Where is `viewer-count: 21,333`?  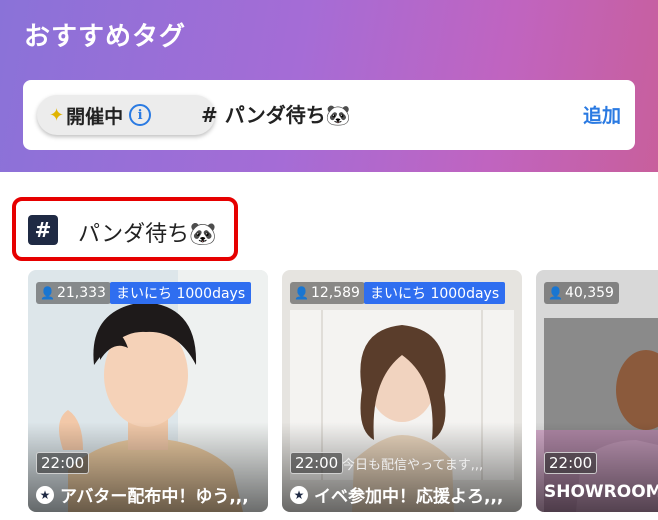
viewer-count: 21,333 is located at coordinates (81, 293).